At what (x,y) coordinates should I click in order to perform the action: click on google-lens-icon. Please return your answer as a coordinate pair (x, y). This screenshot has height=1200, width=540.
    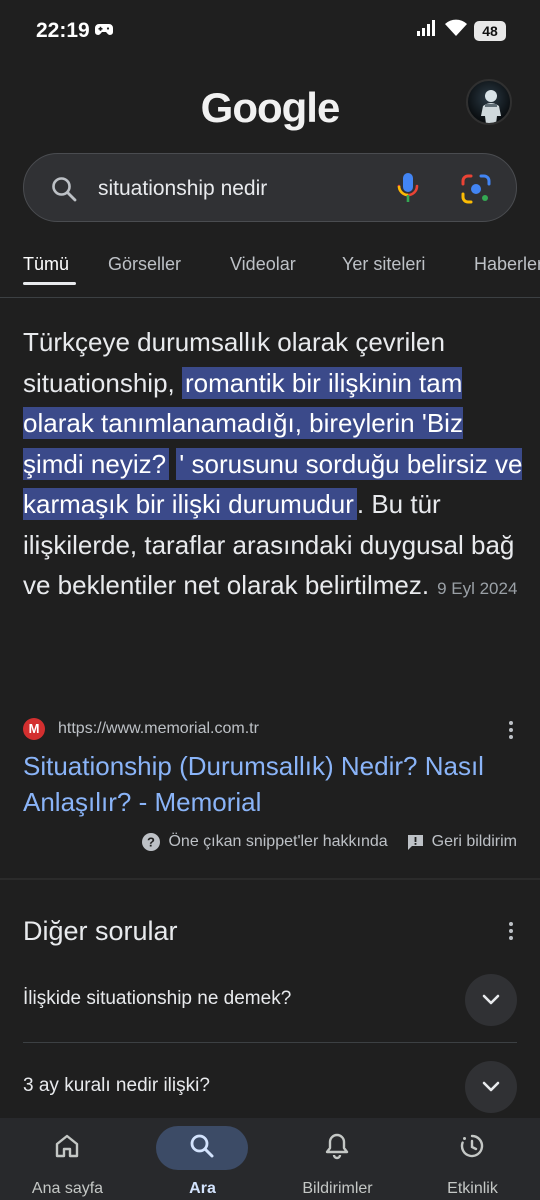
    Looking at the image, I should click on (476, 191).